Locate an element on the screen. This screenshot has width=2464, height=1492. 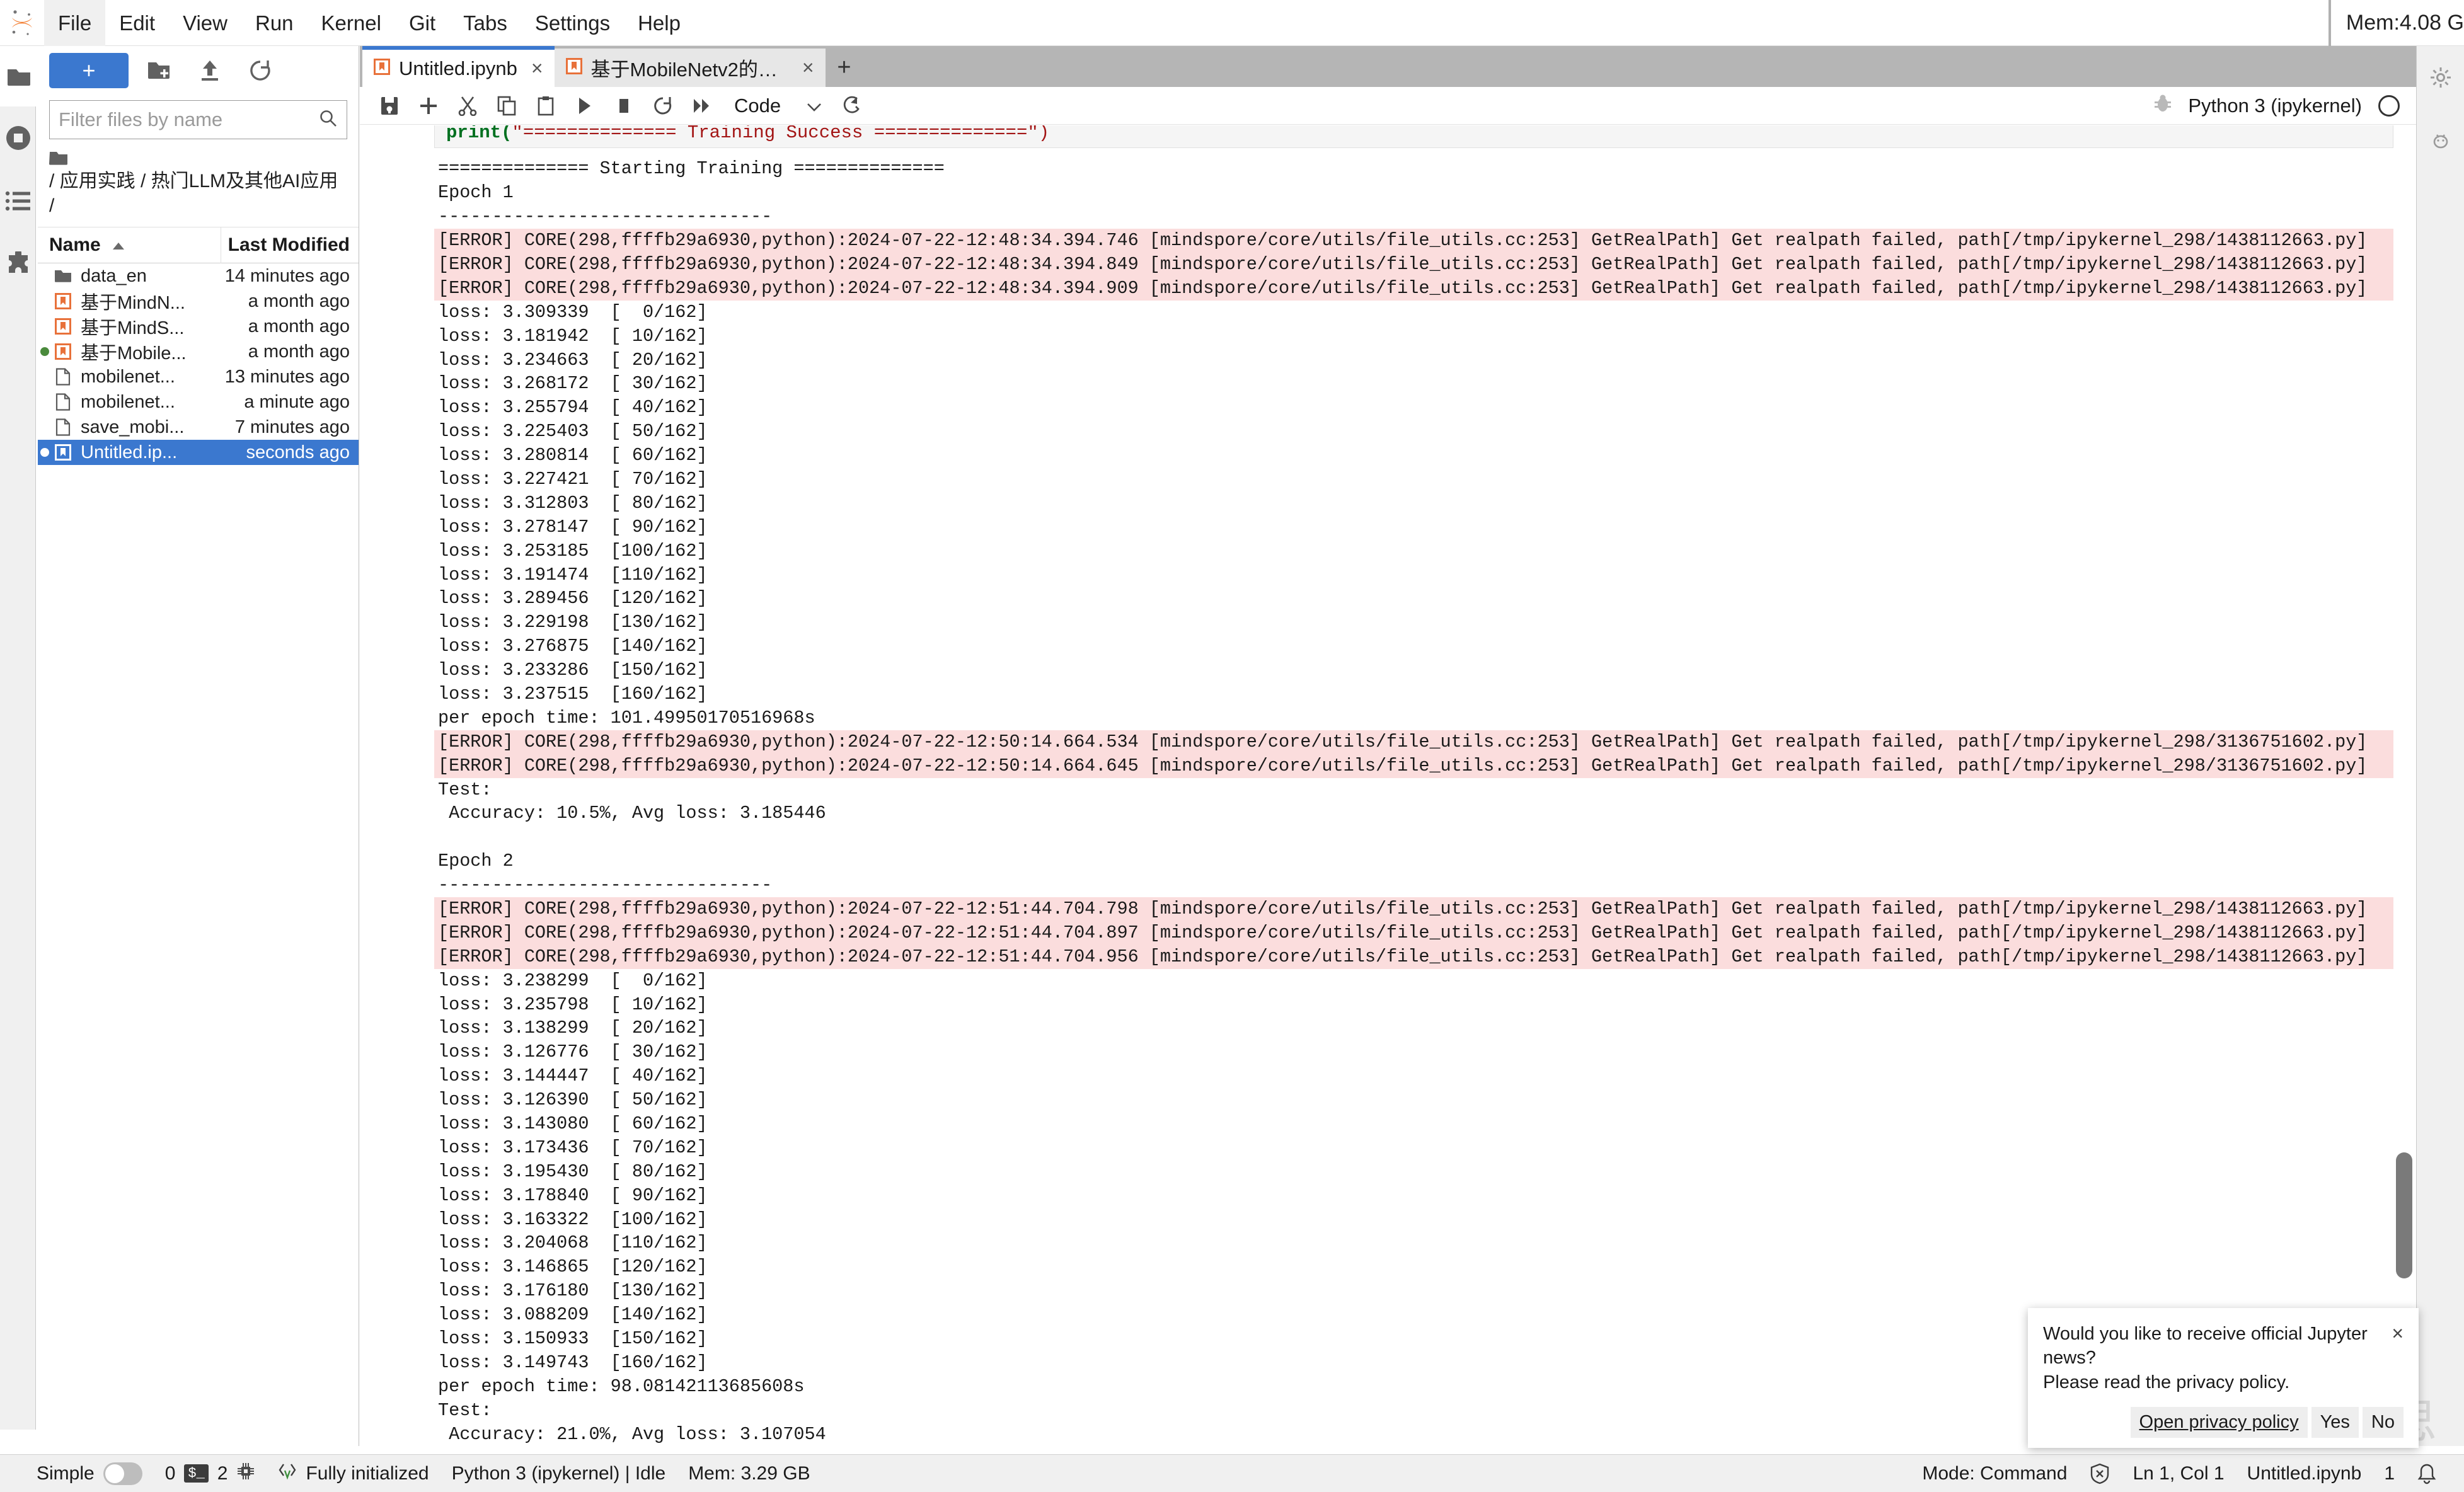
folder-icon is located at coordinates (19, 76).